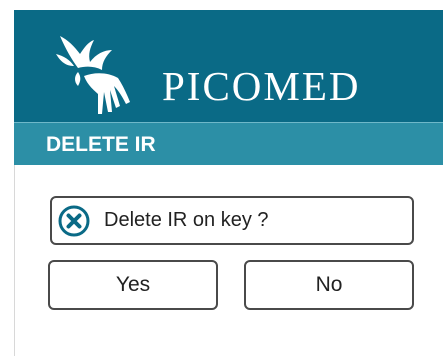  Describe the element at coordinates (133, 285) in the screenshot. I see `yes-button: Yes` at that location.